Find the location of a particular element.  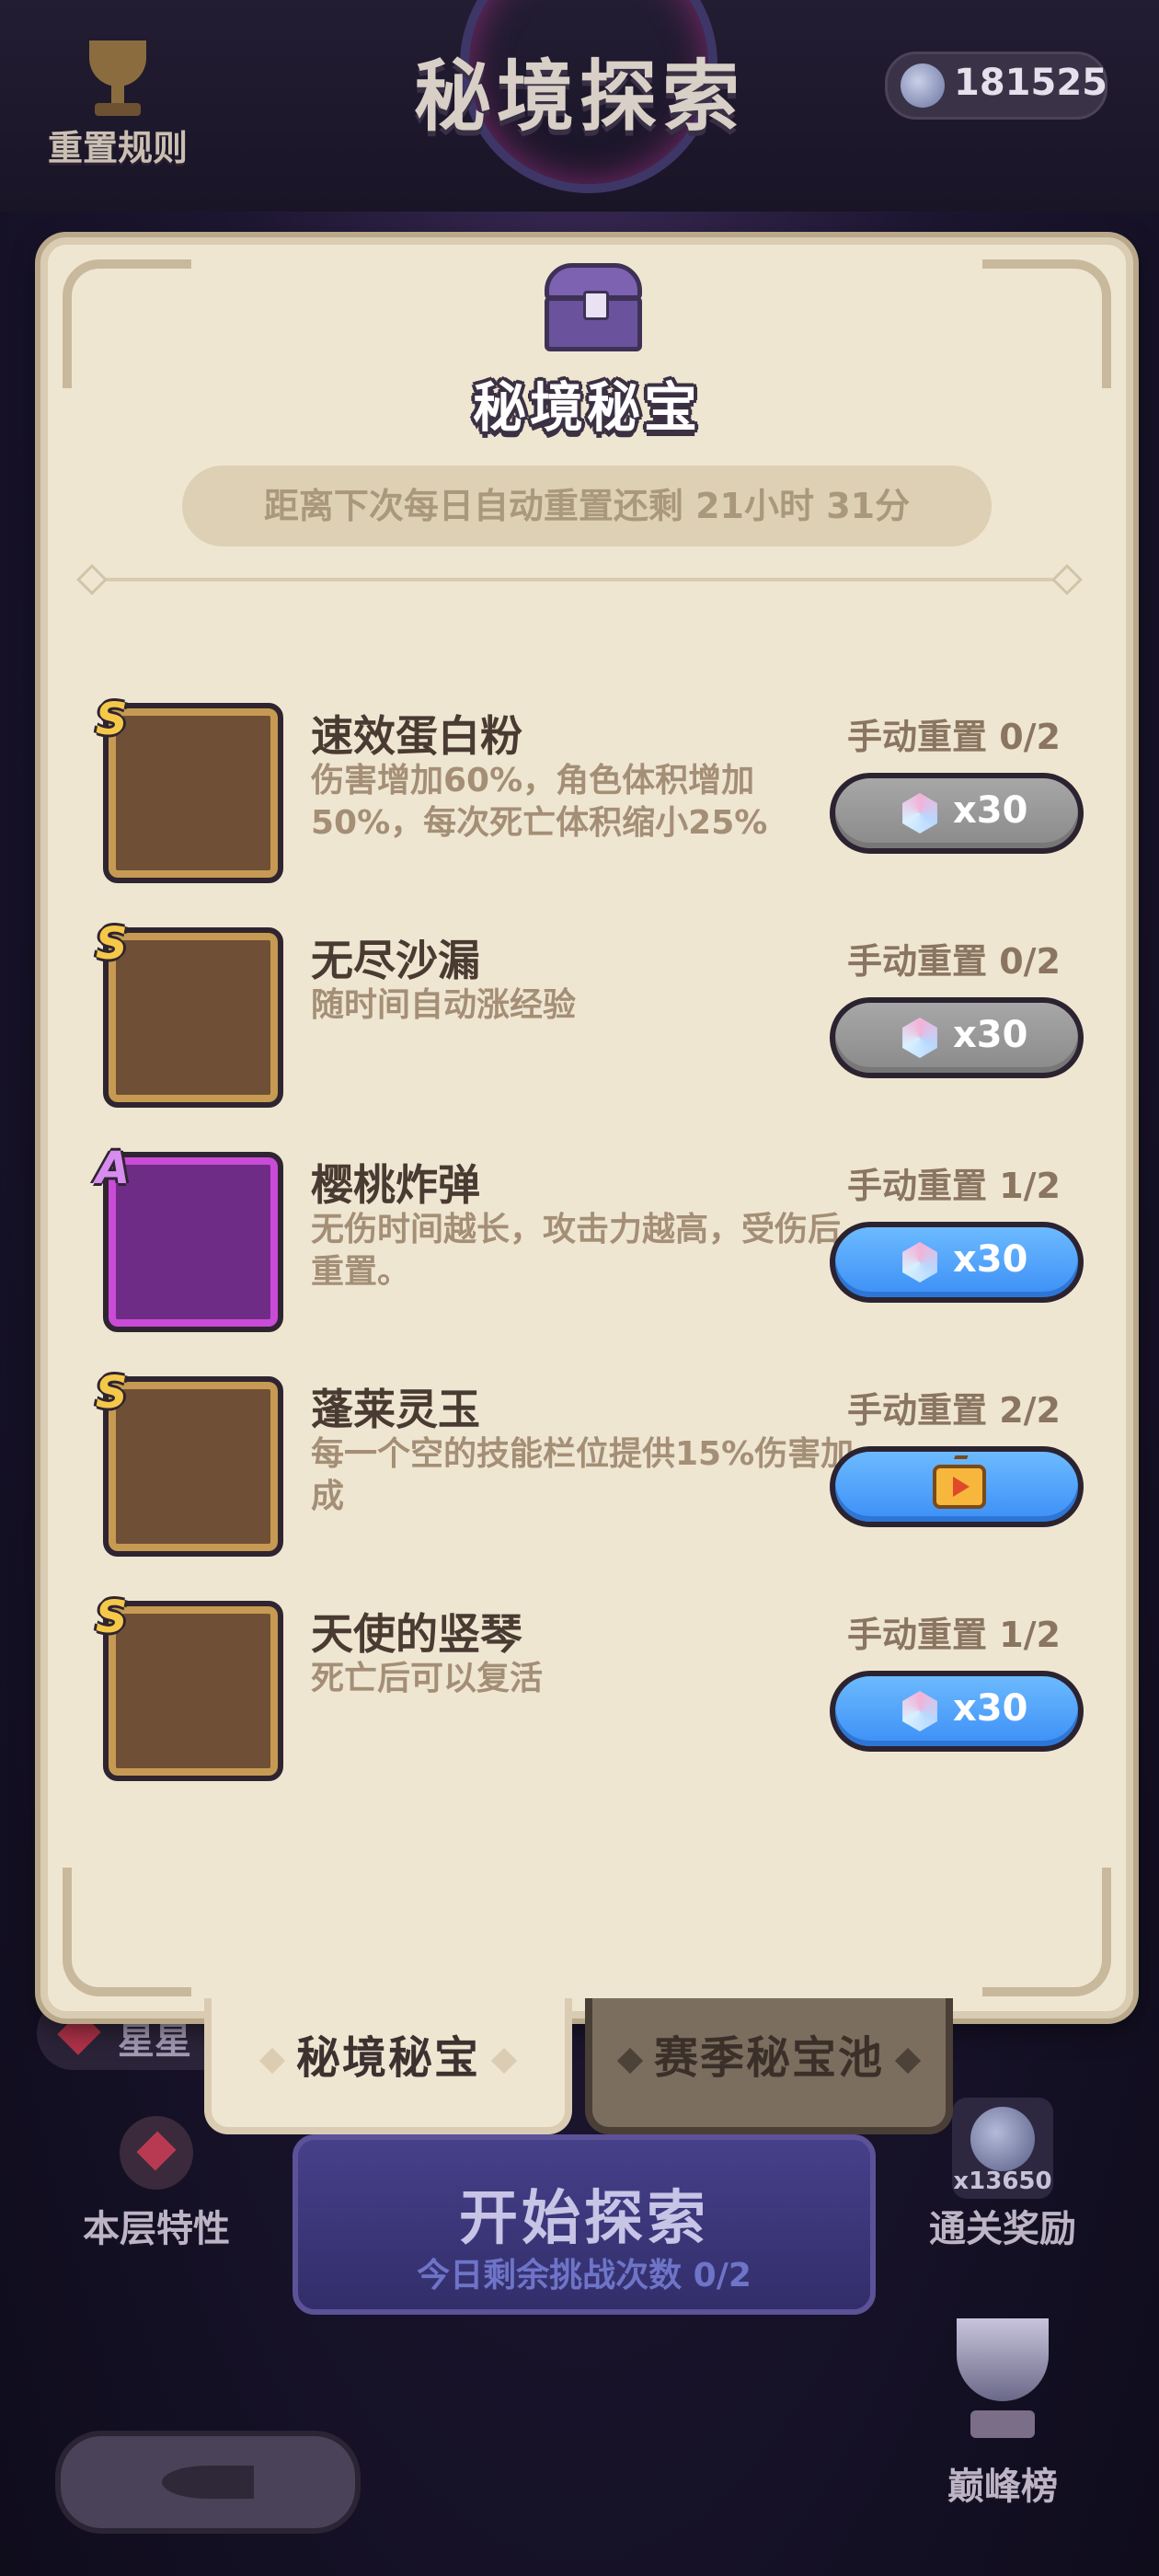

reset-timer: 距离下次每日自动重置还剩 21小时 31分 is located at coordinates (587, 506).